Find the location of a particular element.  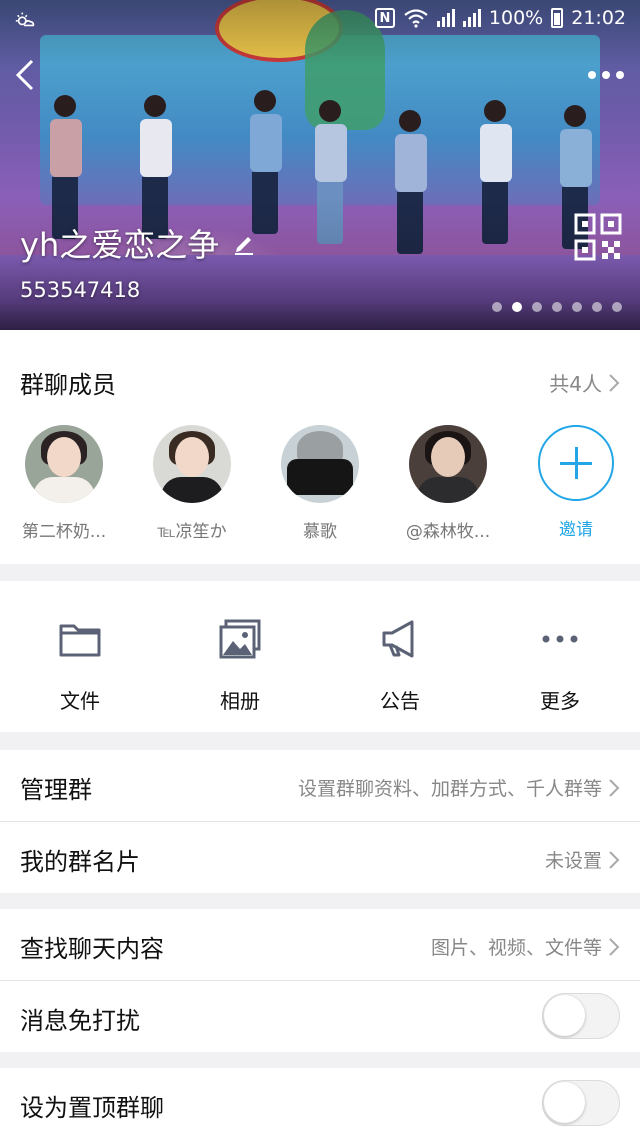

row-value: 图片、视频、文件等 is located at coordinates (525, 946).